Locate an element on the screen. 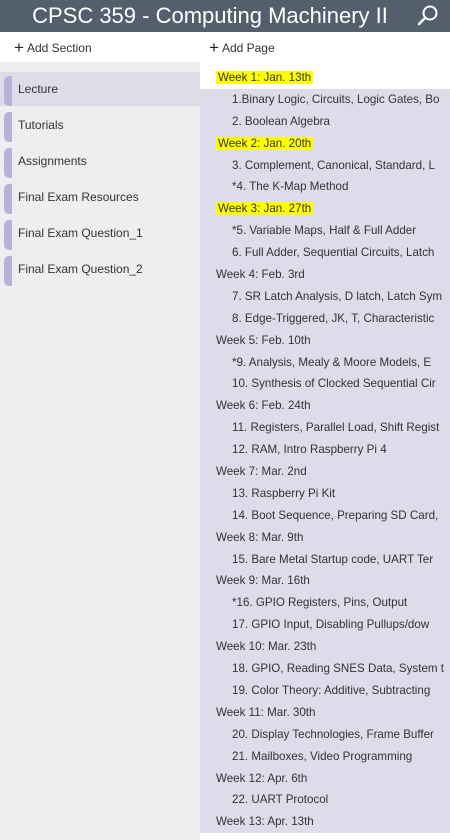  section-item-final-exam-resources: Final Exam Resources is located at coordinates (100, 197).